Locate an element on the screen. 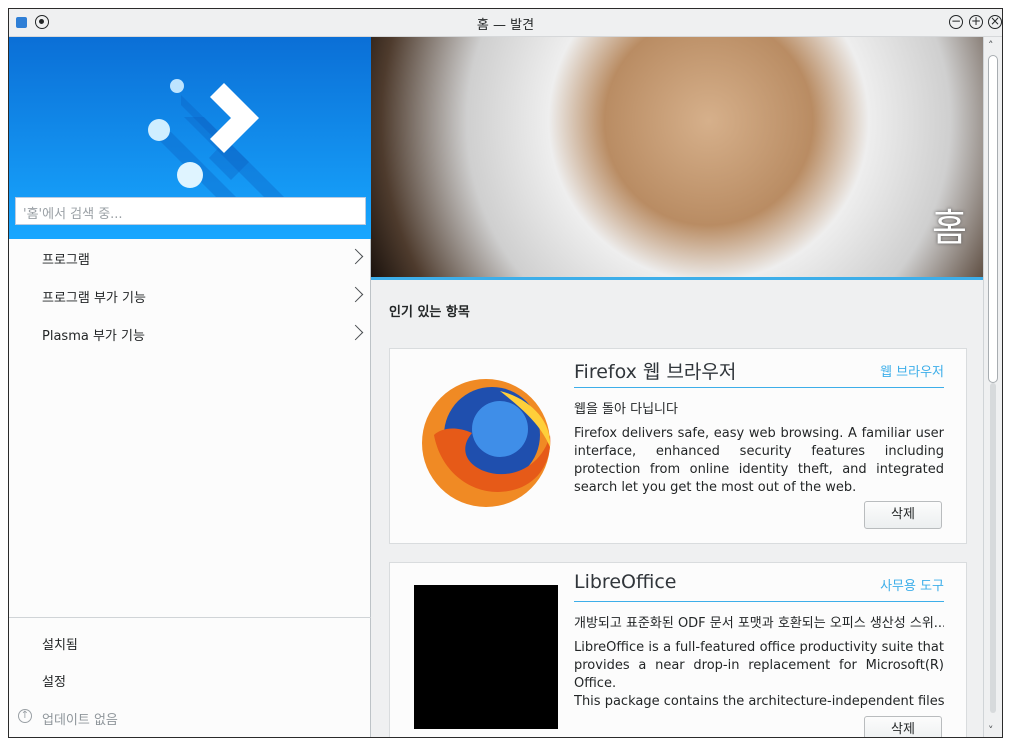 This screenshot has width=1012, height=748. sidebar-item-plasma-addons: Plasma 부가 기능 is located at coordinates (190, 334).